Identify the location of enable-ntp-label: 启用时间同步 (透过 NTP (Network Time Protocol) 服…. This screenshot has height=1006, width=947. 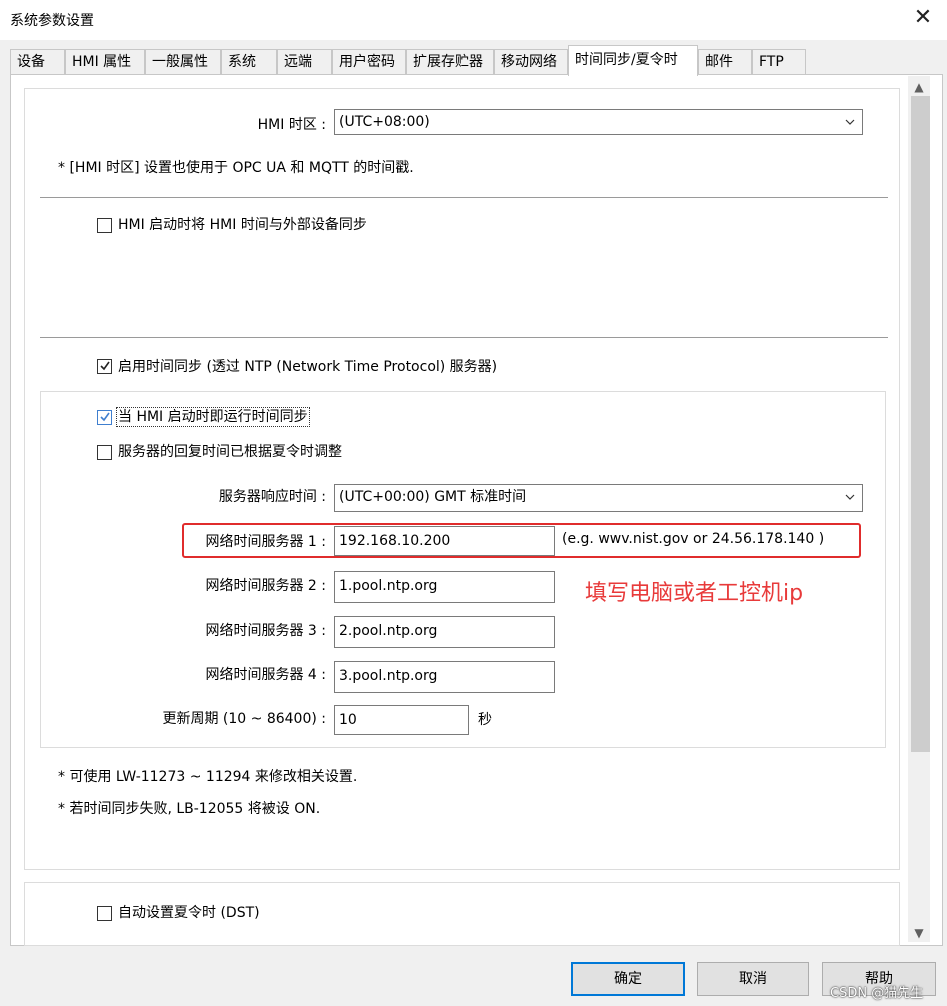
(308, 367).